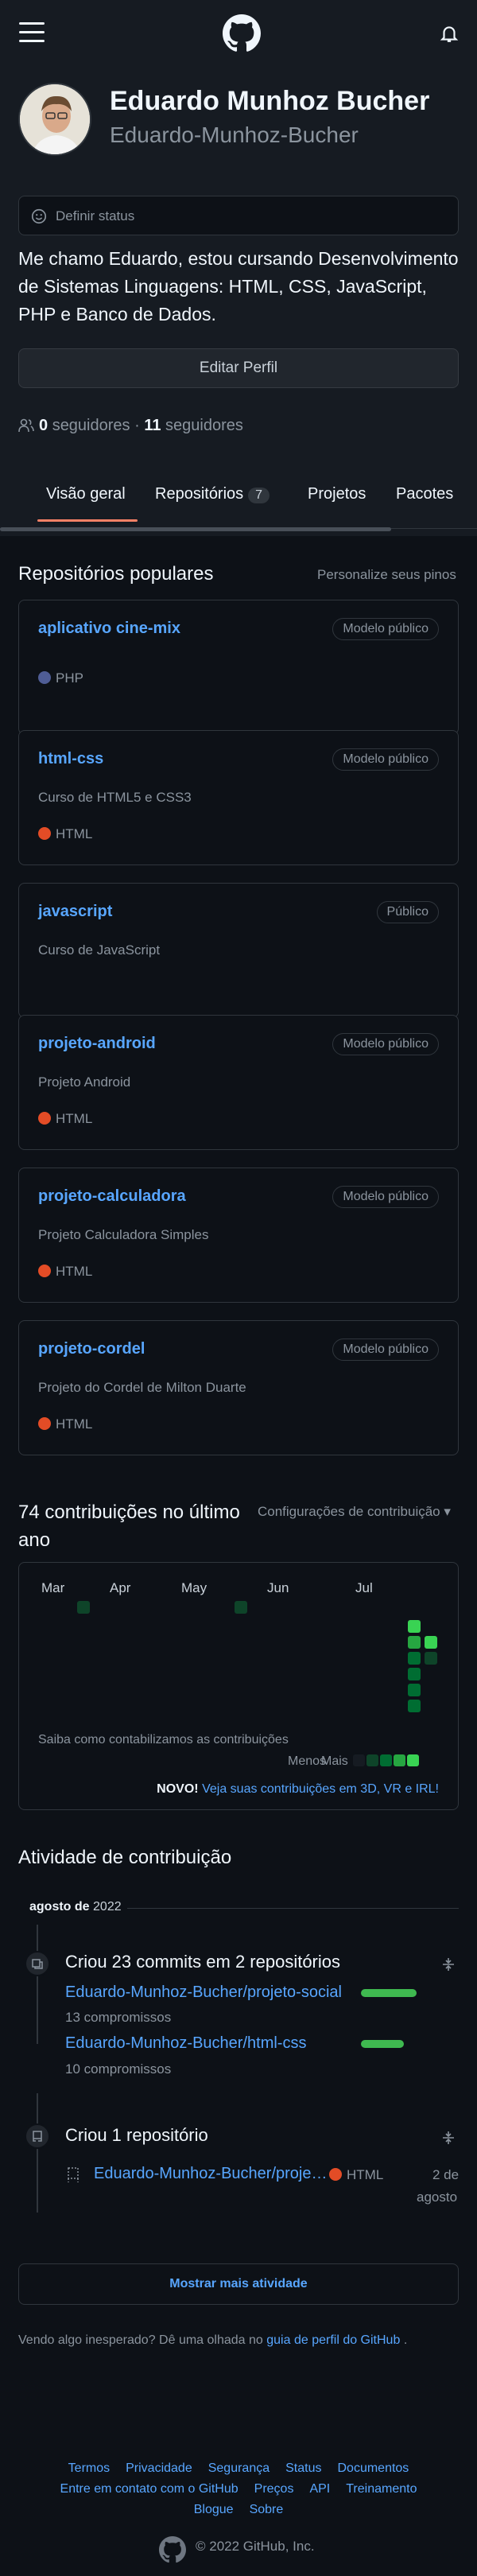  Describe the element at coordinates (386, 575) in the screenshot. I see `customize-pins-link: Personalize seus pinos` at that location.